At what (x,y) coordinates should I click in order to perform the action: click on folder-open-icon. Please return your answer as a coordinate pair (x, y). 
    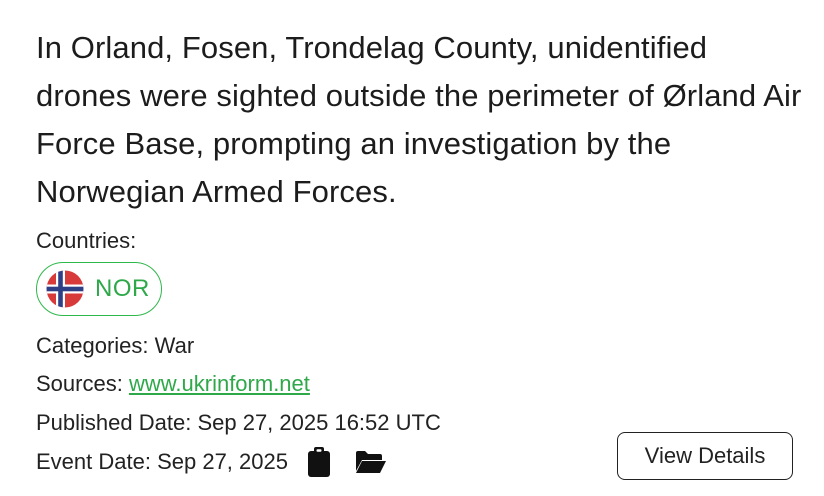
    Looking at the image, I should click on (370, 462).